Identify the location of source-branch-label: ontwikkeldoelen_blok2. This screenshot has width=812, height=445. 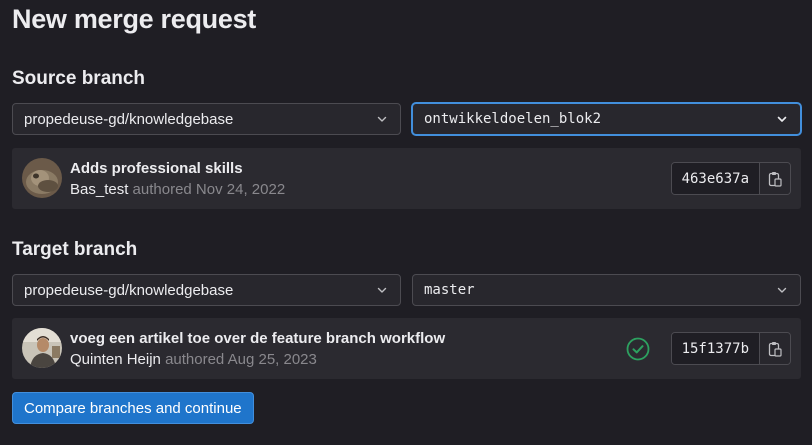
(513, 119).